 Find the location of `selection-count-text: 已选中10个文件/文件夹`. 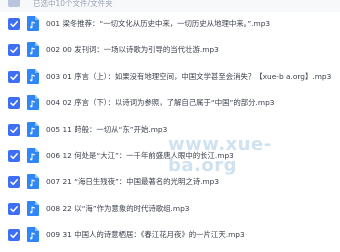

selection-count-text: 已选中10个文件/文件夹 is located at coordinates (73, 4).